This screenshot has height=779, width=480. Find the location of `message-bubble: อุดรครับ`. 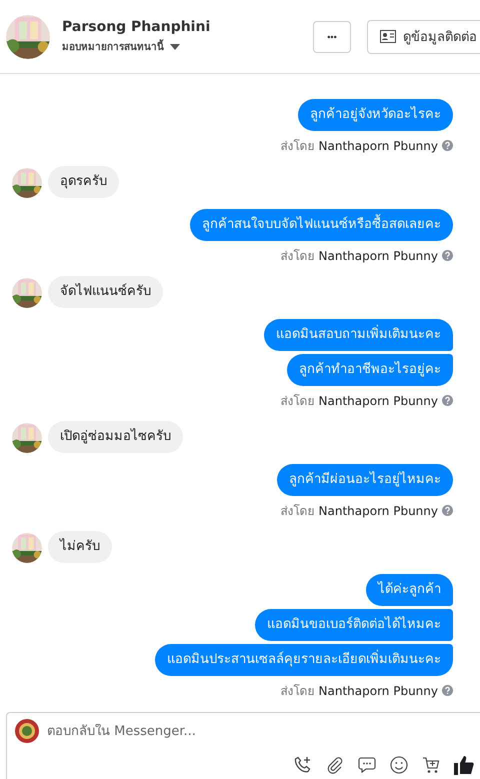

message-bubble: อุดรครับ is located at coordinates (83, 182).